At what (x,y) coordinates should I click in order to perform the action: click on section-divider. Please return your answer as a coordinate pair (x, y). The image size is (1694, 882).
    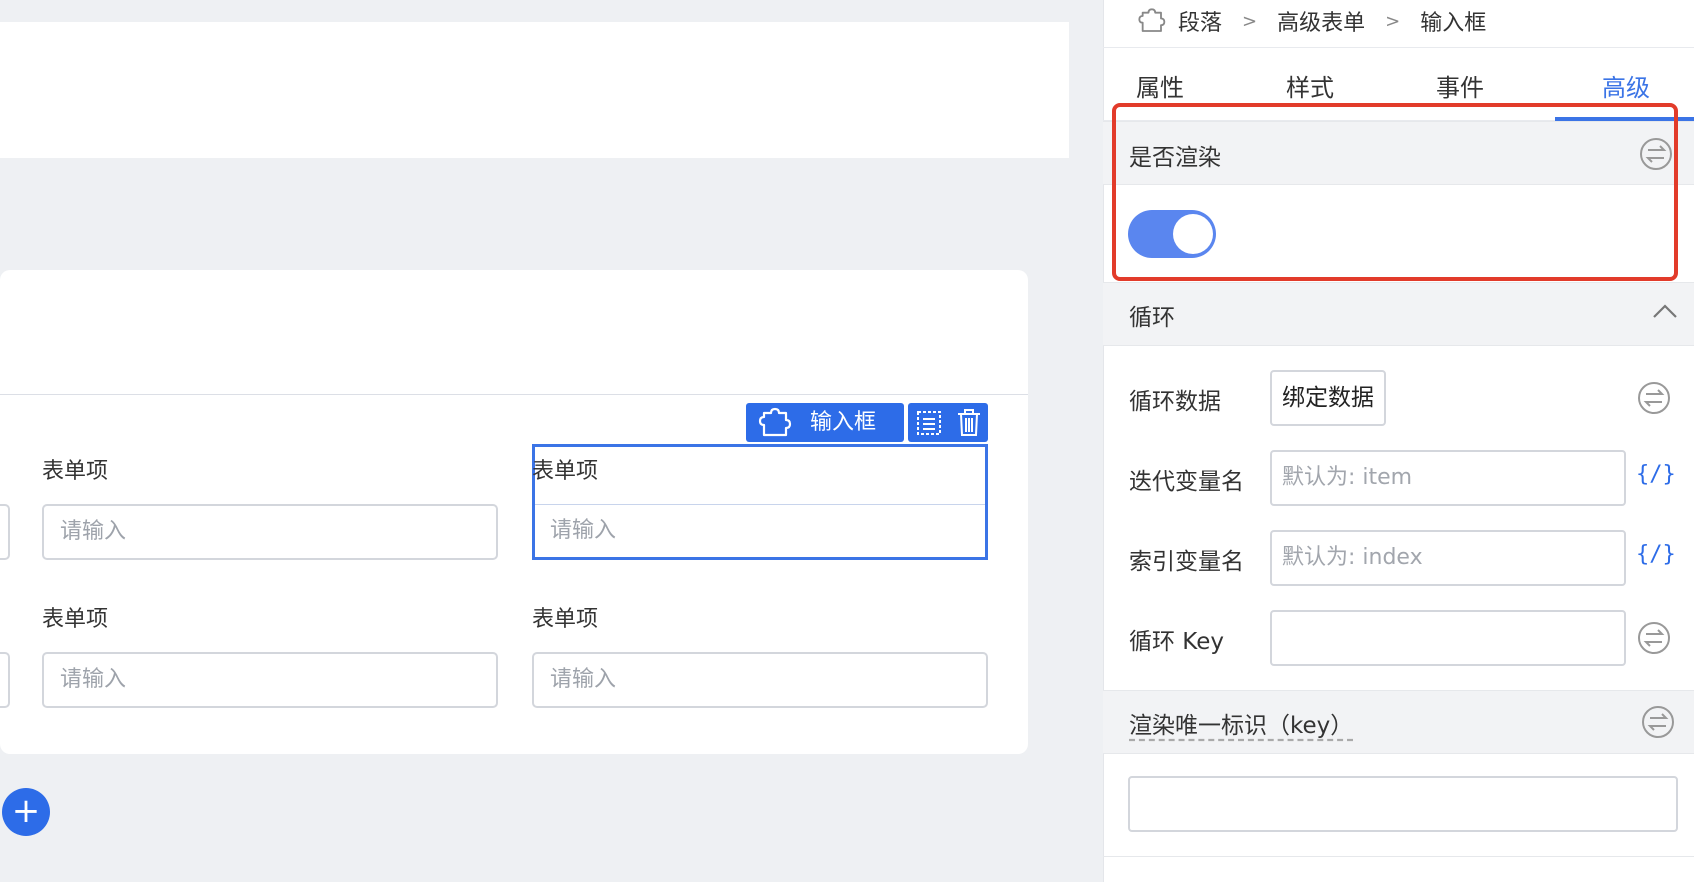
    Looking at the image, I should click on (1398, 856).